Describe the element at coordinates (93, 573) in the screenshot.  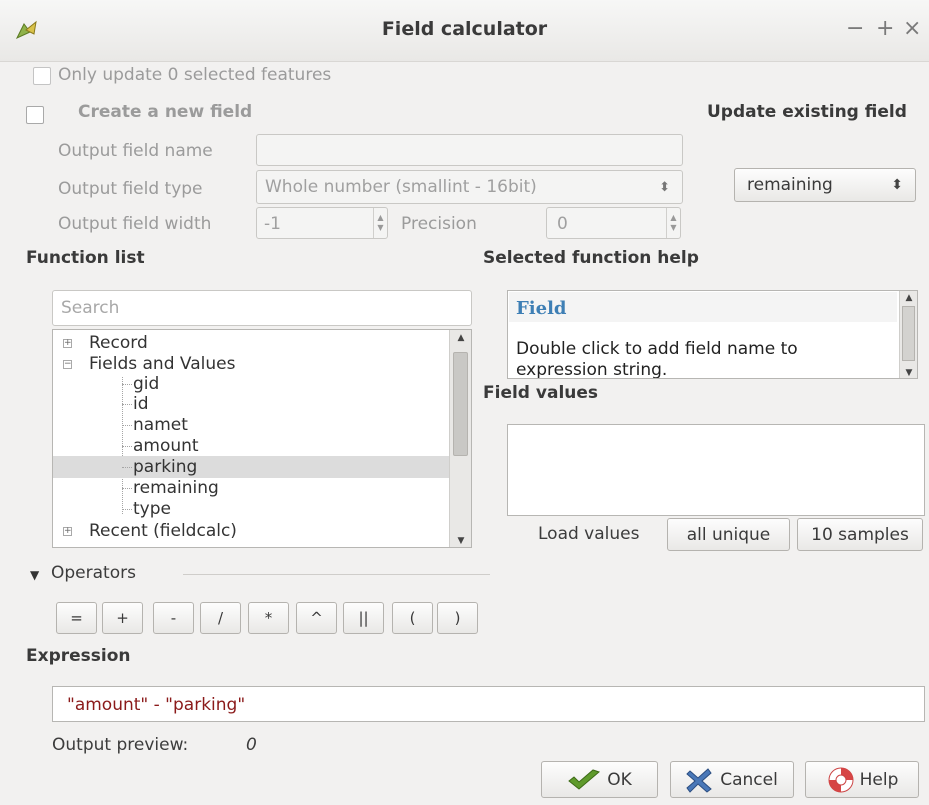
I see `operators-heading: Operators` at that location.